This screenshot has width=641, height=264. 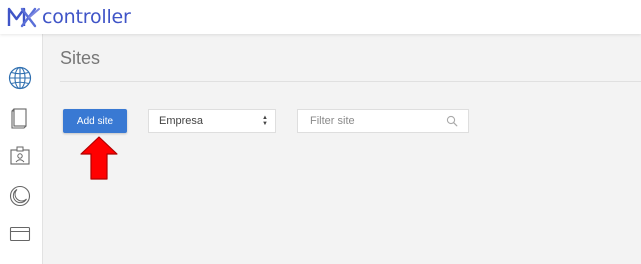 I want to click on filter-site-input, so click(x=368, y=121).